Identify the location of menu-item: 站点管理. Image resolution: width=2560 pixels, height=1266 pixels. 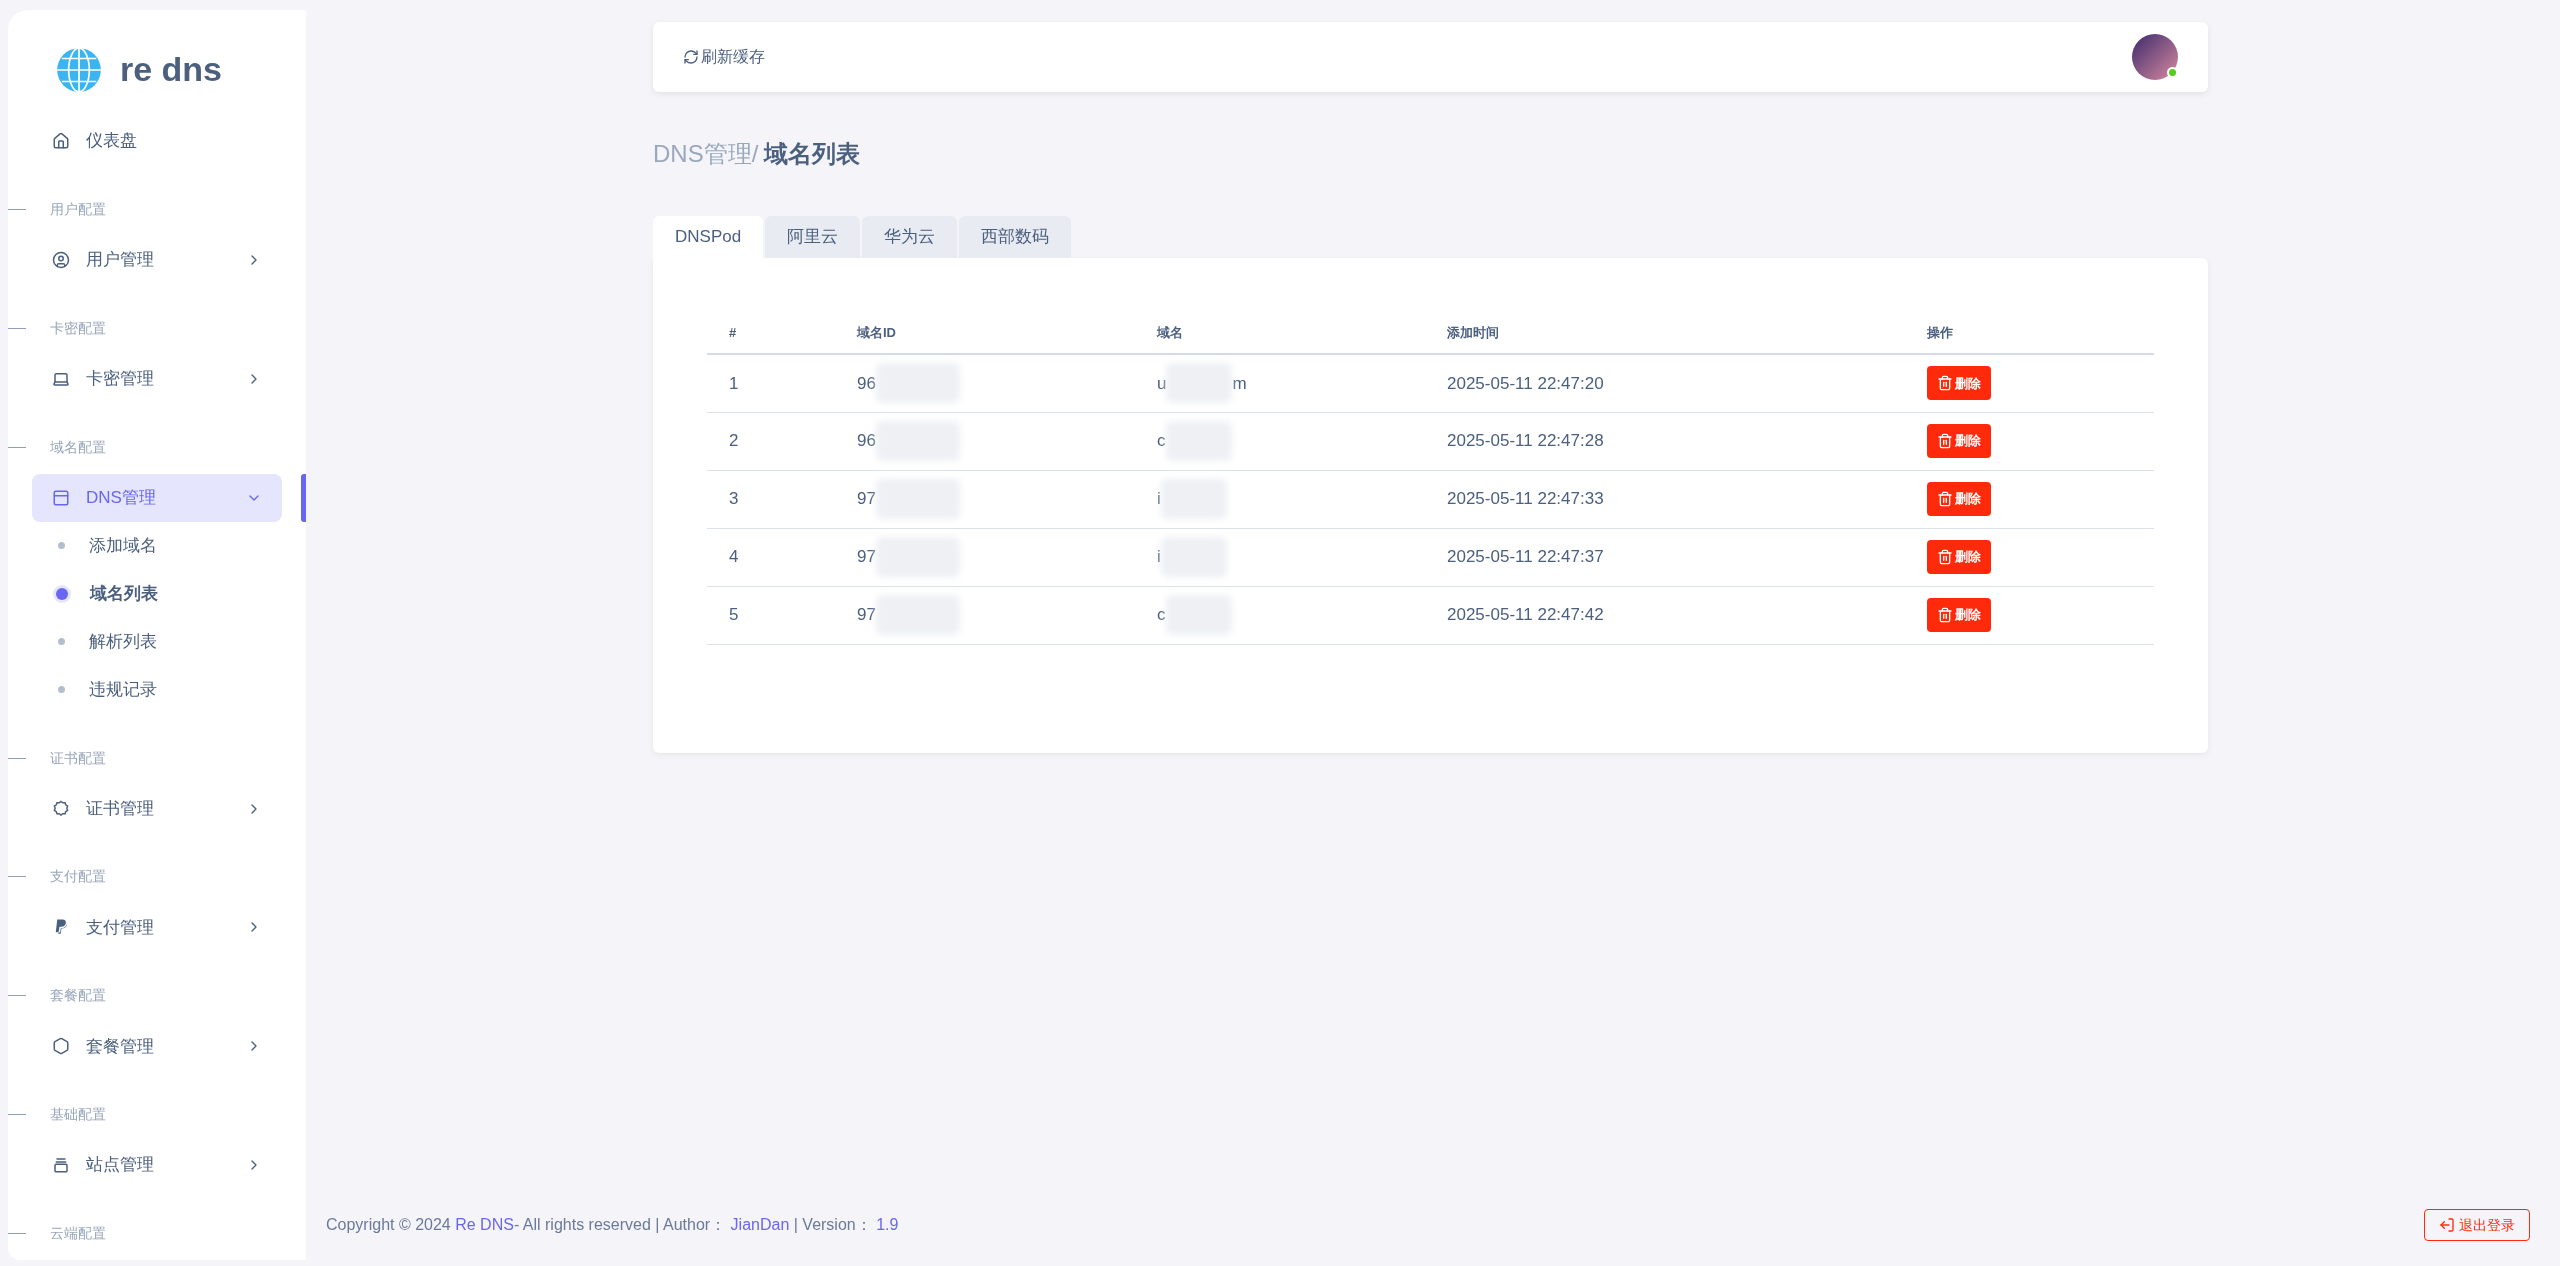
(157, 1165).